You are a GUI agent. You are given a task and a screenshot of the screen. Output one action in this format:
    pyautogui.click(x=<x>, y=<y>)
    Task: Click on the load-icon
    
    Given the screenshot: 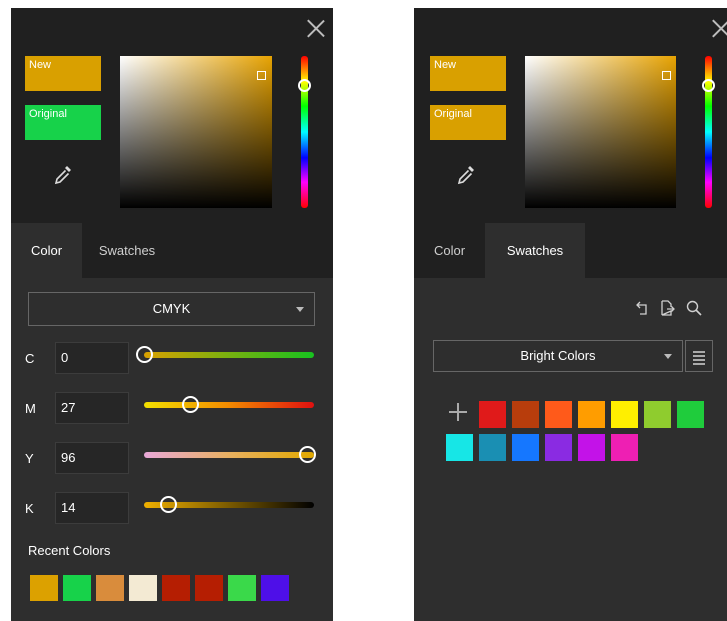 What is the action you would take?
    pyautogui.click(x=642, y=308)
    